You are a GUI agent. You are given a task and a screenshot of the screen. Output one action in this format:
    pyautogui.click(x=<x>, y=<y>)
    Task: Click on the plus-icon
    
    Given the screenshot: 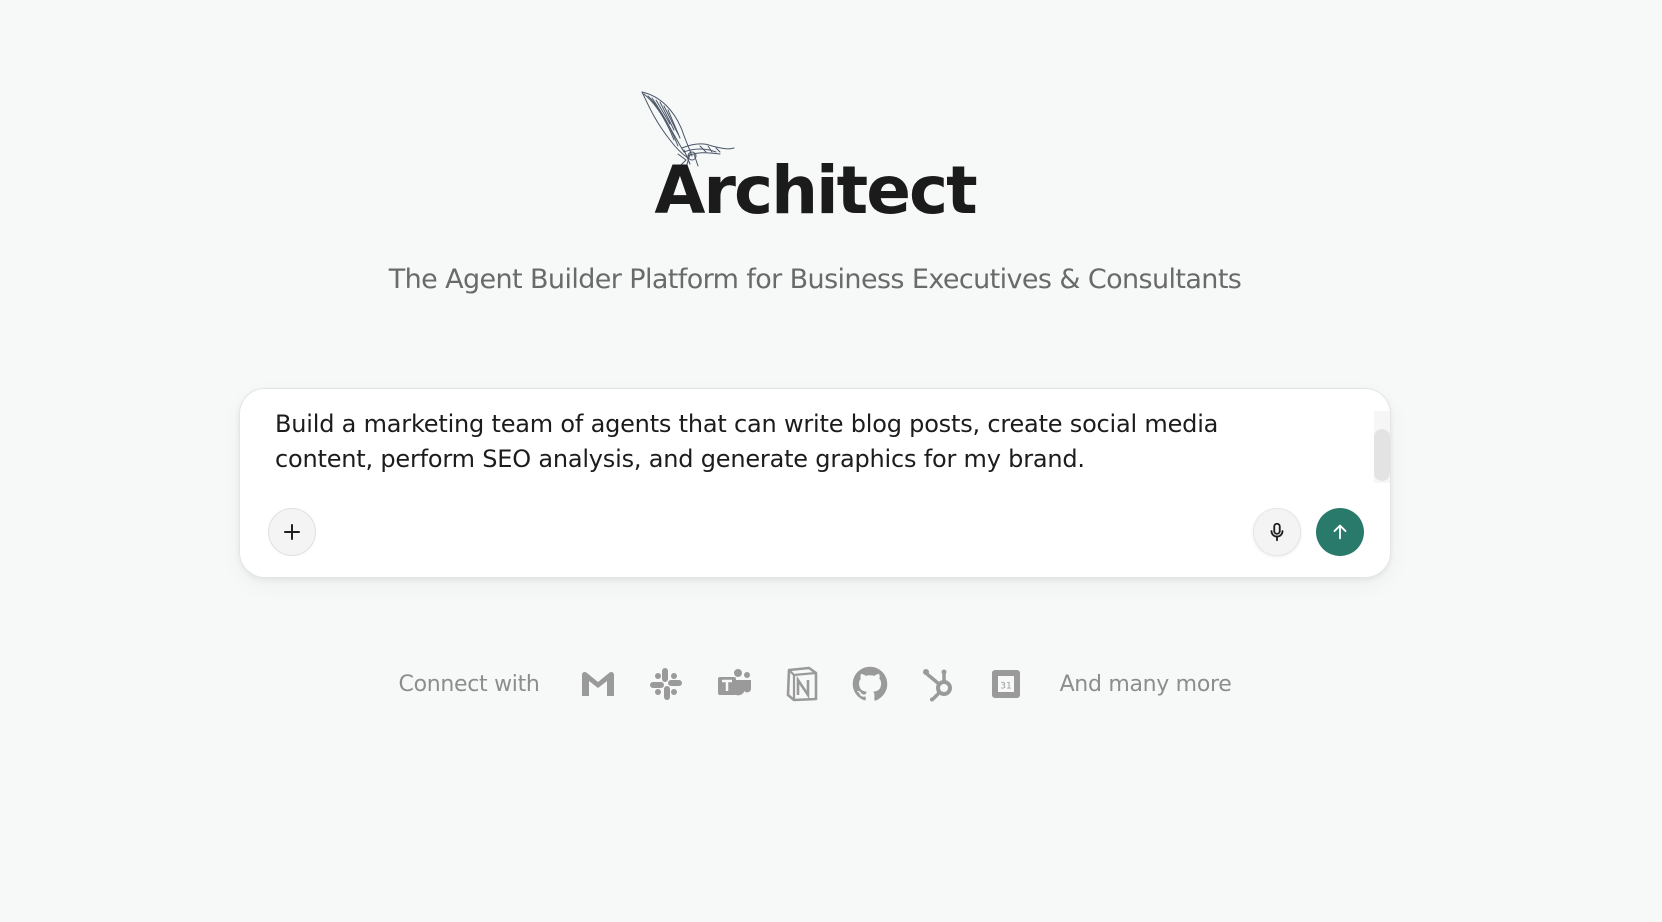 What is the action you would take?
    pyautogui.click(x=292, y=532)
    